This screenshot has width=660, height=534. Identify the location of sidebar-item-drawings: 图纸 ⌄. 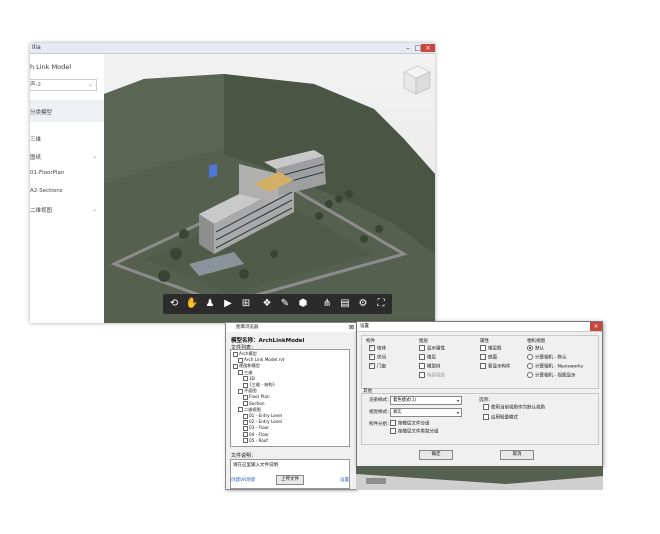
(67, 157).